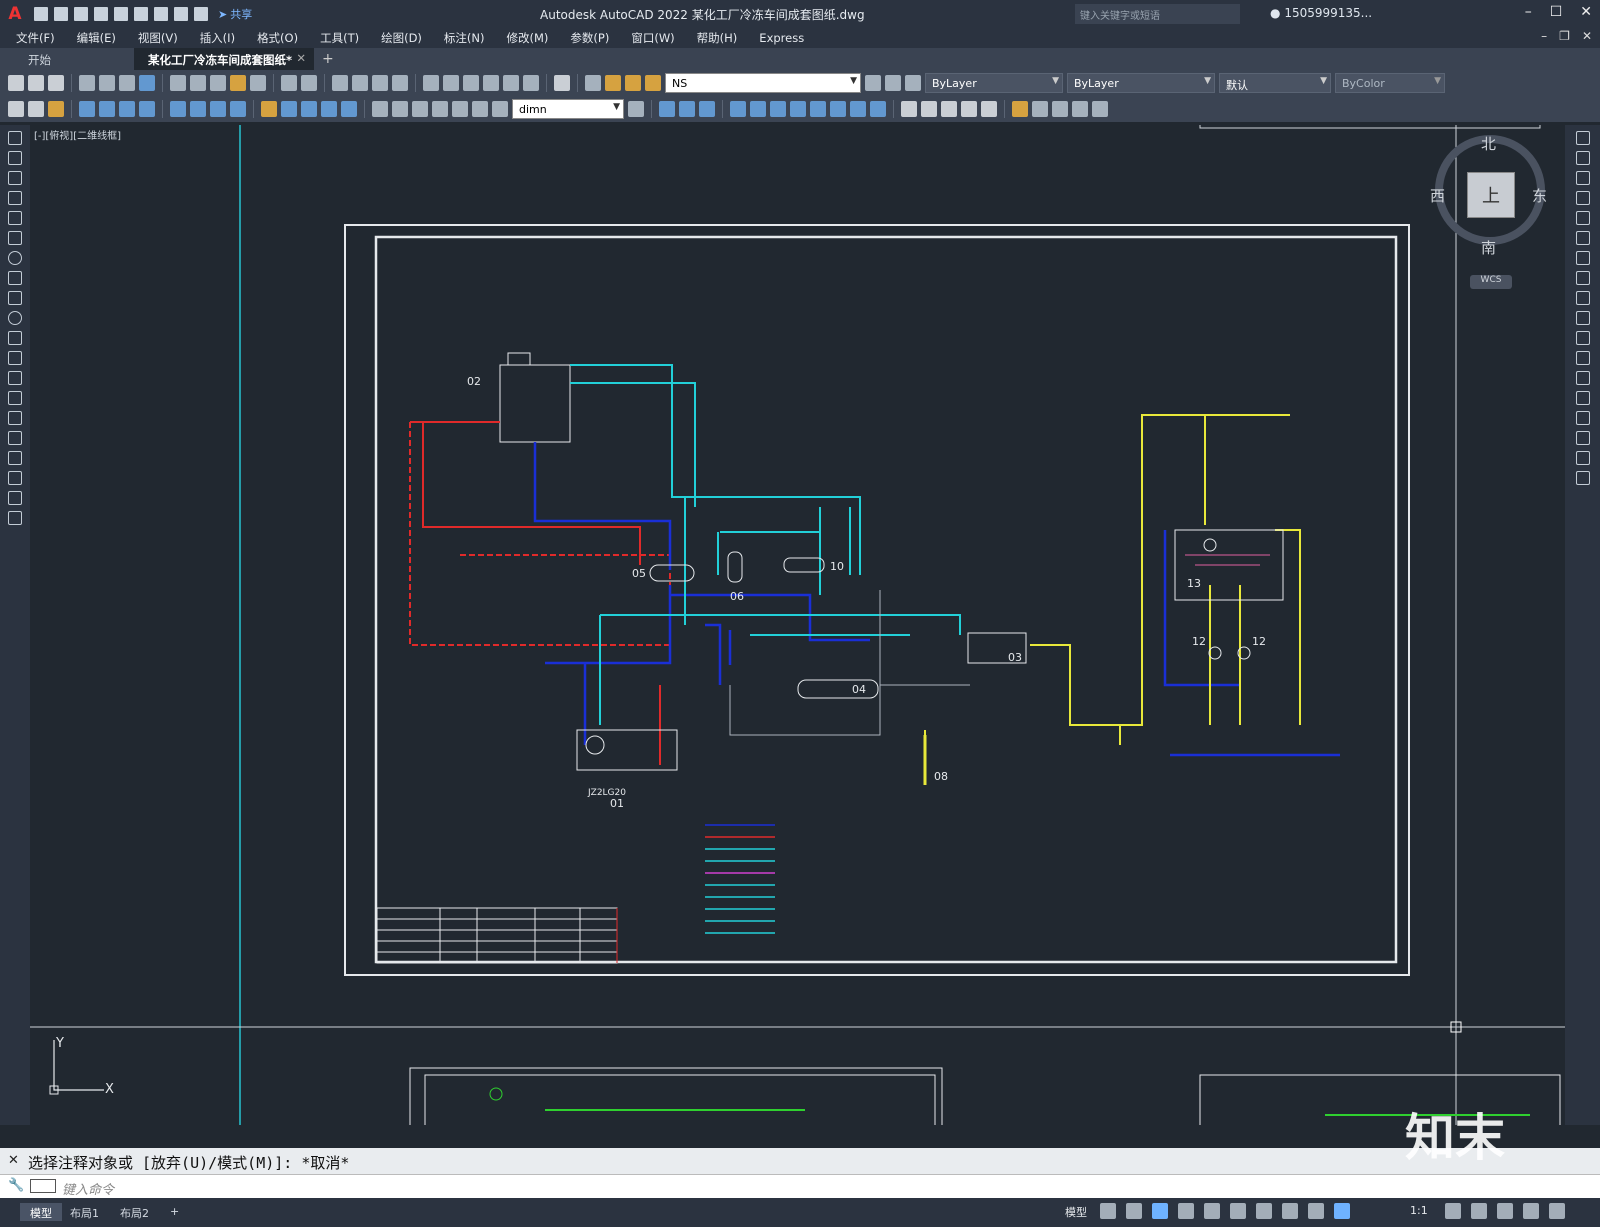  Describe the element at coordinates (717, 38) in the screenshot. I see `menu-help: 帮助(H)` at that location.